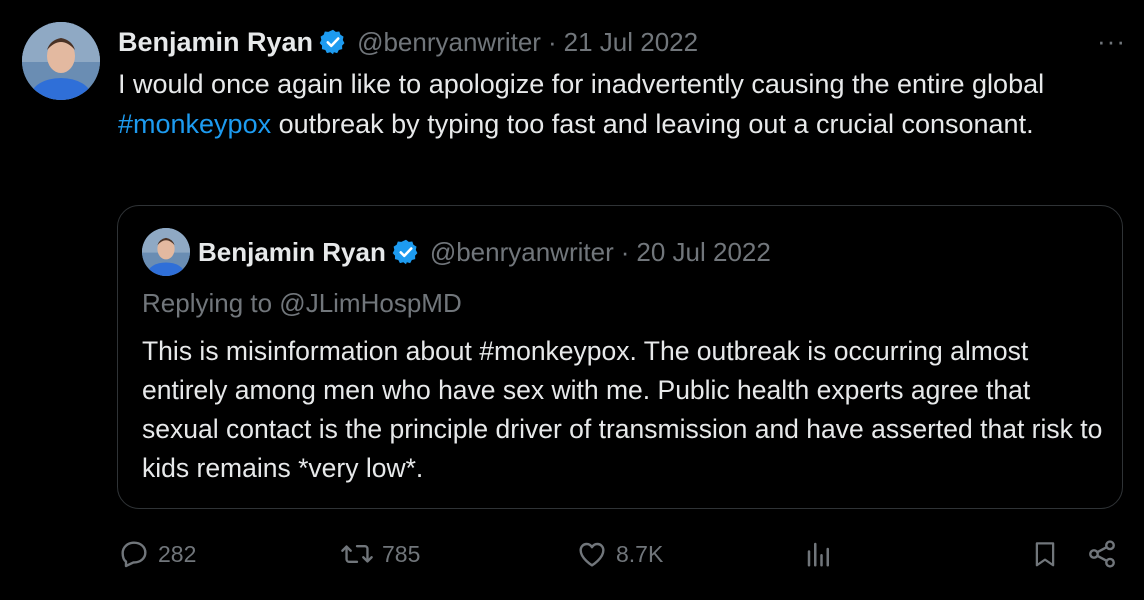 Image resolution: width=1144 pixels, height=600 pixels. I want to click on author-handle: @benryanwriter, so click(449, 42).